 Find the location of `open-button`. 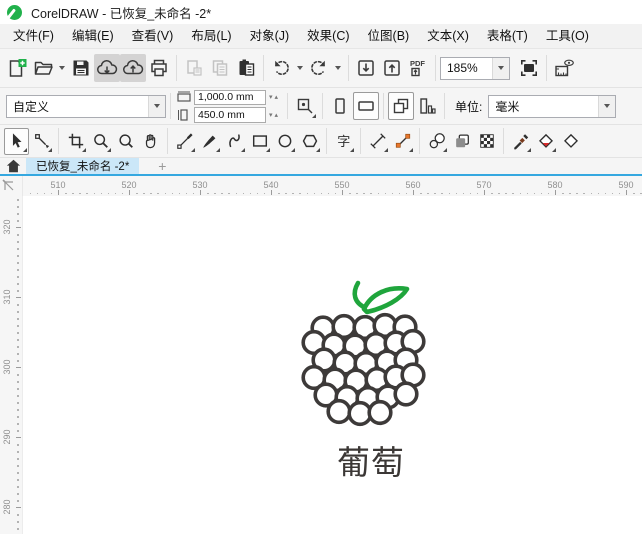

open-button is located at coordinates (43, 68).